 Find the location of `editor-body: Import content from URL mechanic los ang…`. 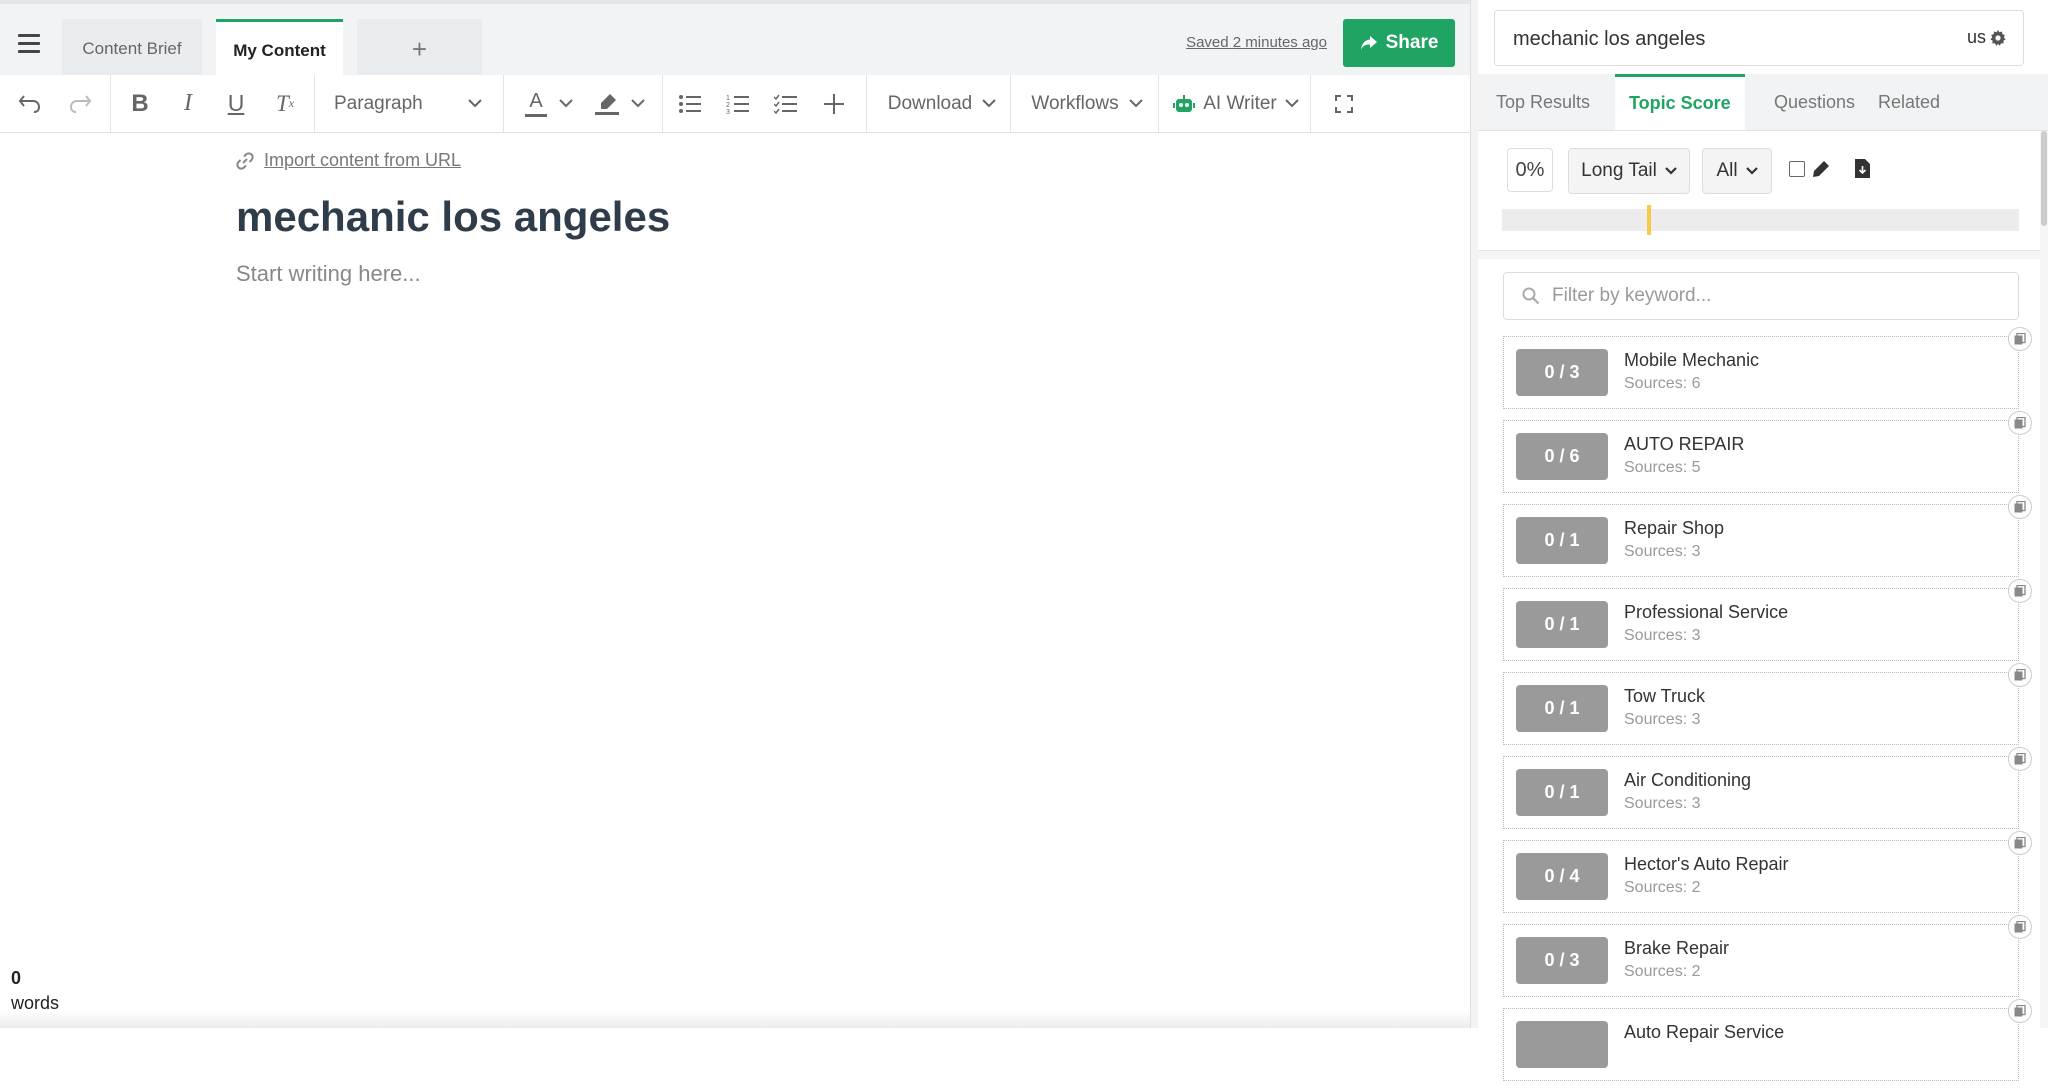

editor-body: Import content from URL mechanic los ang… is located at coordinates (453, 218).